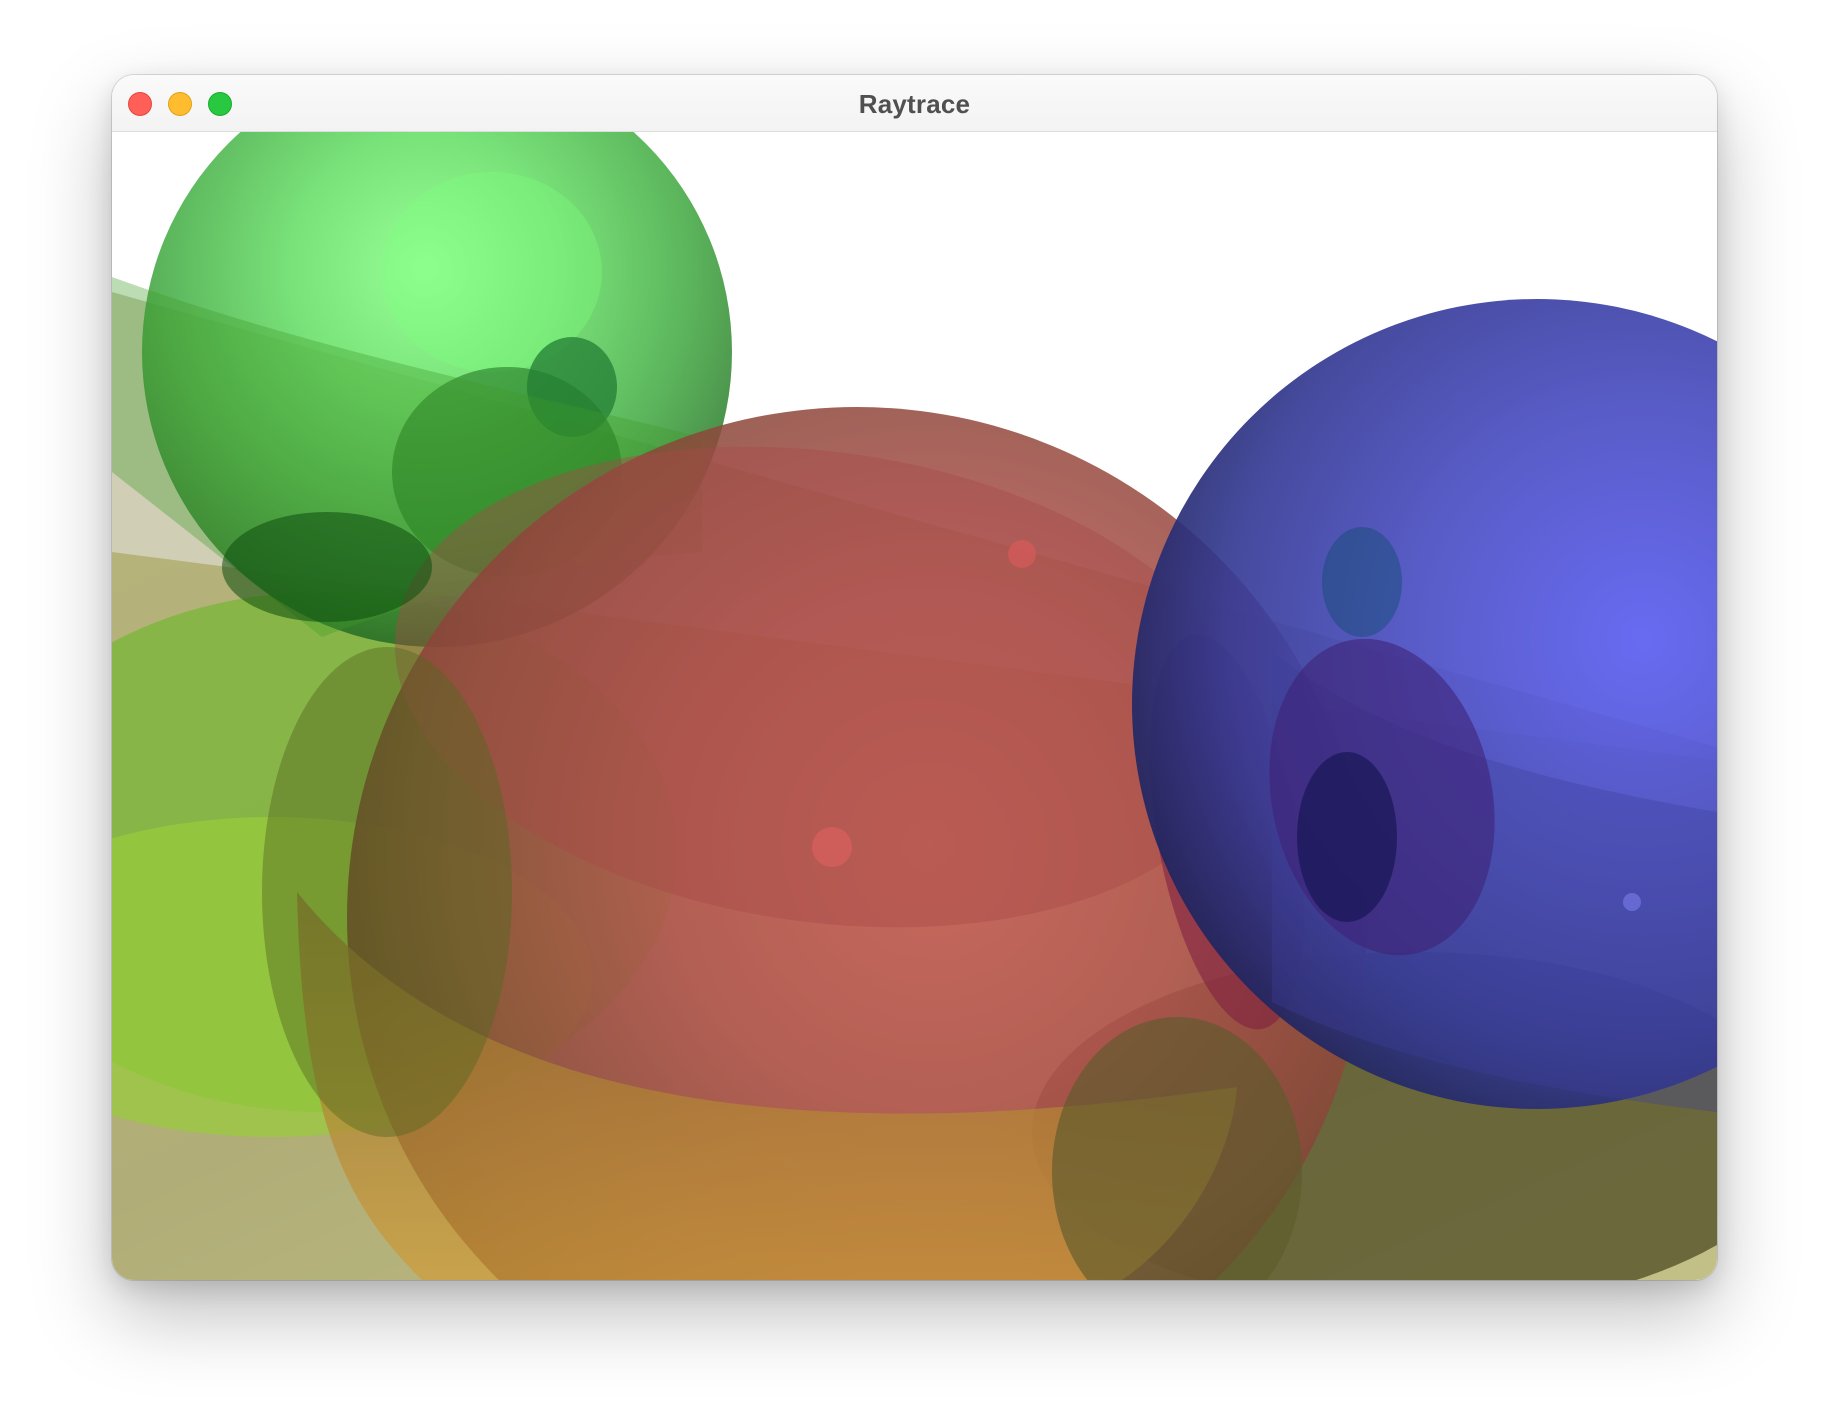  Describe the element at coordinates (832, 847) in the screenshot. I see `red-specular-highlight` at that location.